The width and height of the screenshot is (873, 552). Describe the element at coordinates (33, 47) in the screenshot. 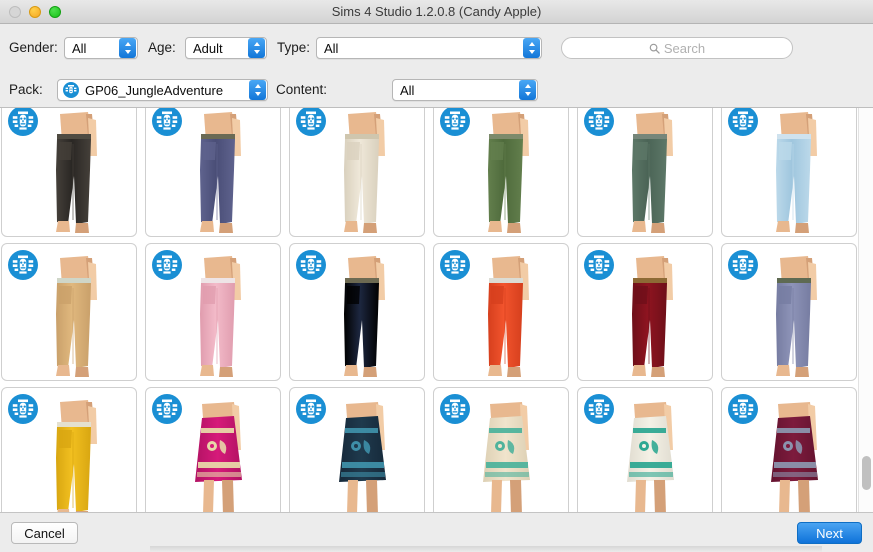

I see `gender-label: Gender:` at that location.